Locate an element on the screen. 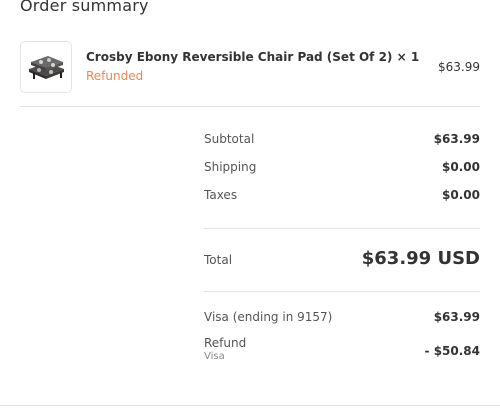  shipping-value: $0.00 is located at coordinates (461, 167).